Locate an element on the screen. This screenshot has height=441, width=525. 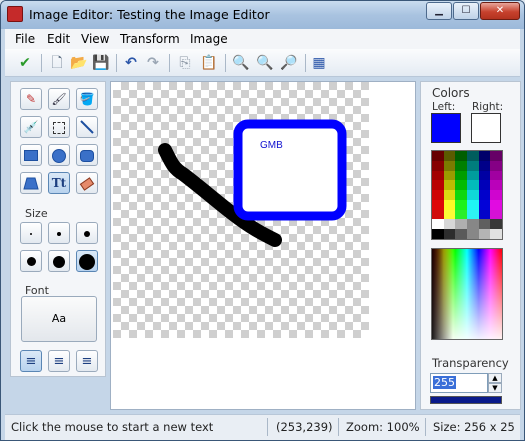
transparency-spin-down: ▼ is located at coordinates (495, 388).